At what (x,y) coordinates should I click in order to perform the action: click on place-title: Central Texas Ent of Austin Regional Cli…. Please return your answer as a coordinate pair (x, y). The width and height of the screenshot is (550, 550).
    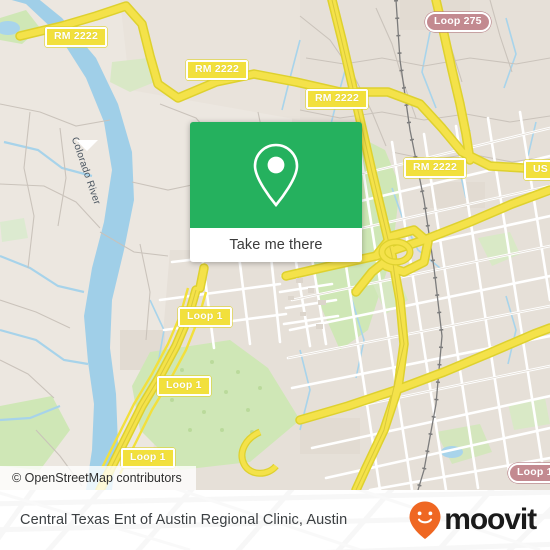
    Looking at the image, I should click on (184, 520).